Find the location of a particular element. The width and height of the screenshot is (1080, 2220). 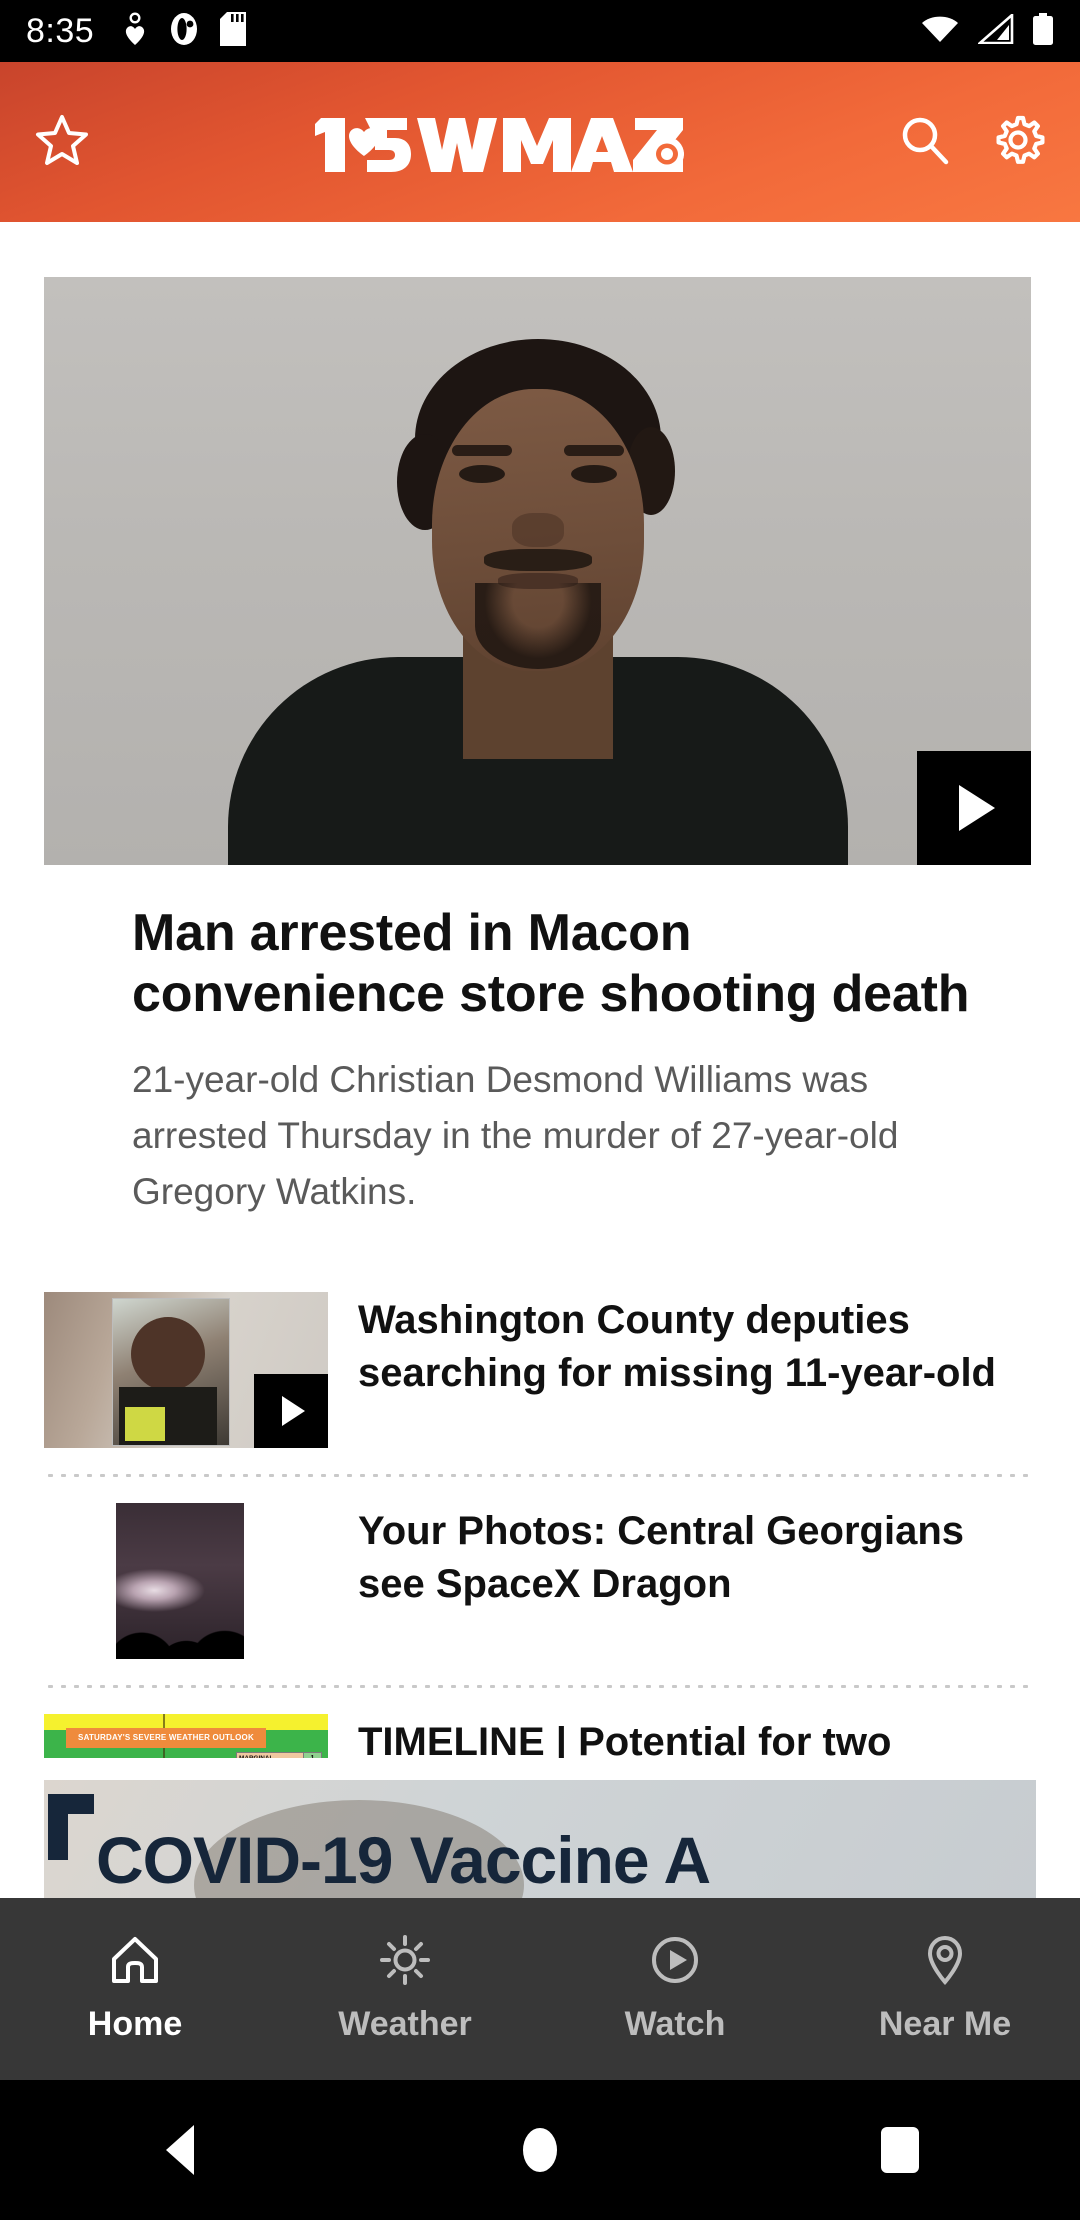

home-icon is located at coordinates (135, 1962).